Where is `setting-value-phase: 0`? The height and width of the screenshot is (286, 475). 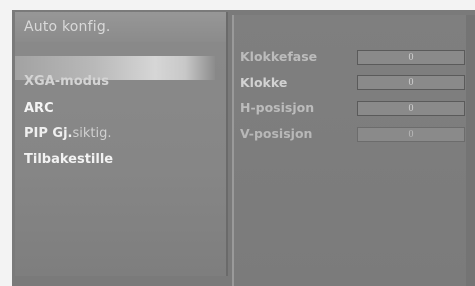 setting-value-phase: 0 is located at coordinates (411, 57).